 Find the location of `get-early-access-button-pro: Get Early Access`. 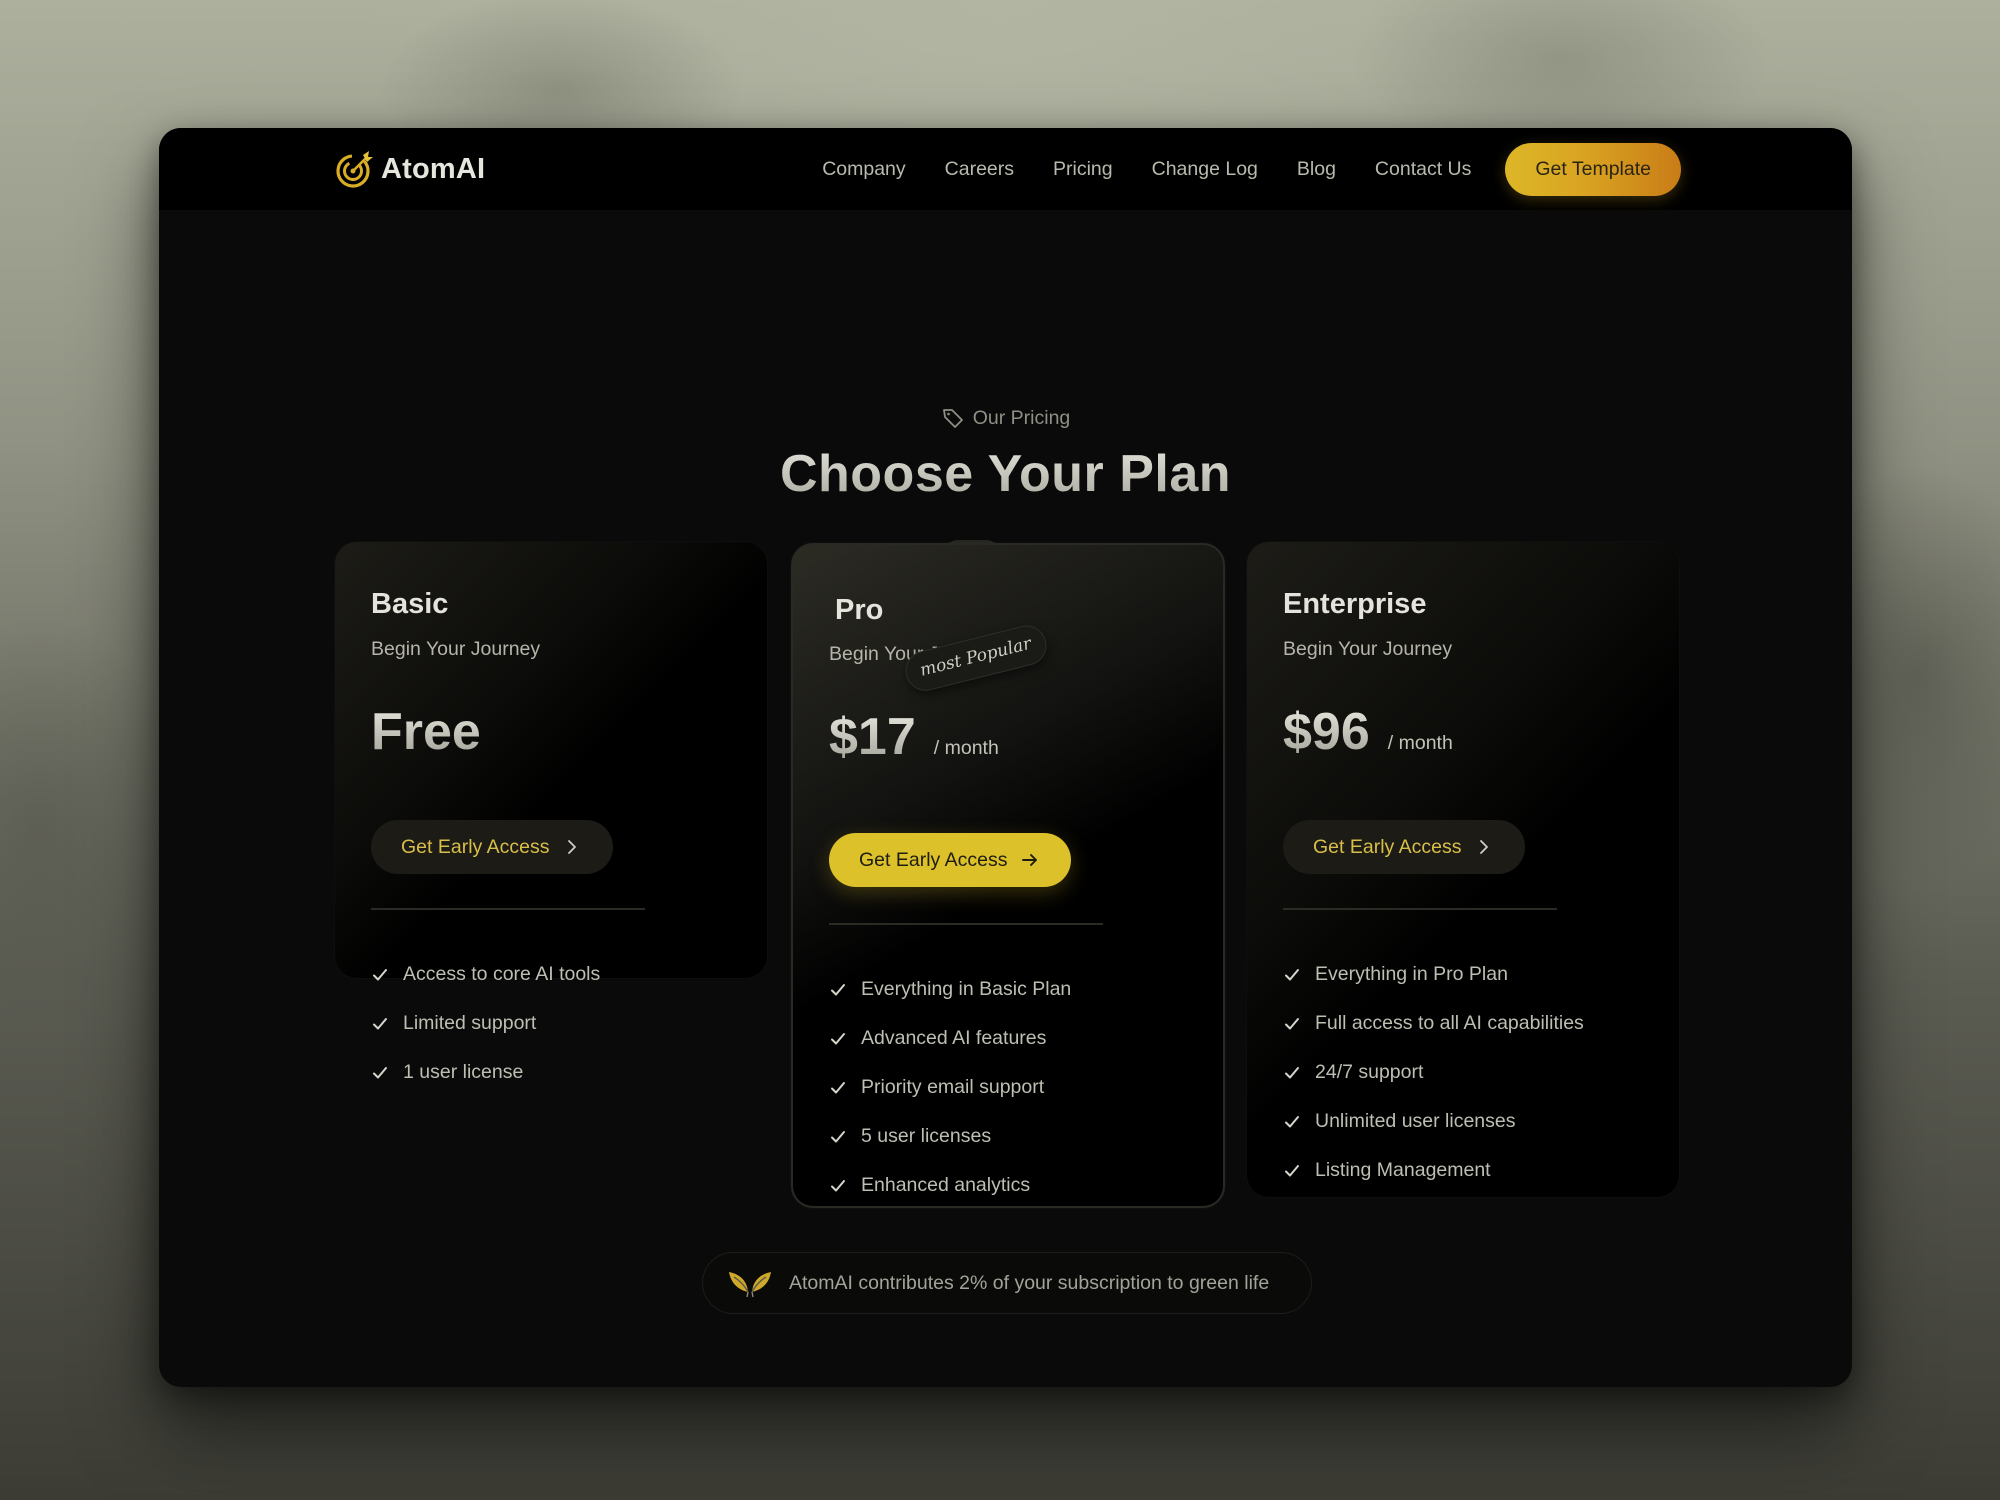

get-early-access-button-pro: Get Early Access is located at coordinates (950, 860).